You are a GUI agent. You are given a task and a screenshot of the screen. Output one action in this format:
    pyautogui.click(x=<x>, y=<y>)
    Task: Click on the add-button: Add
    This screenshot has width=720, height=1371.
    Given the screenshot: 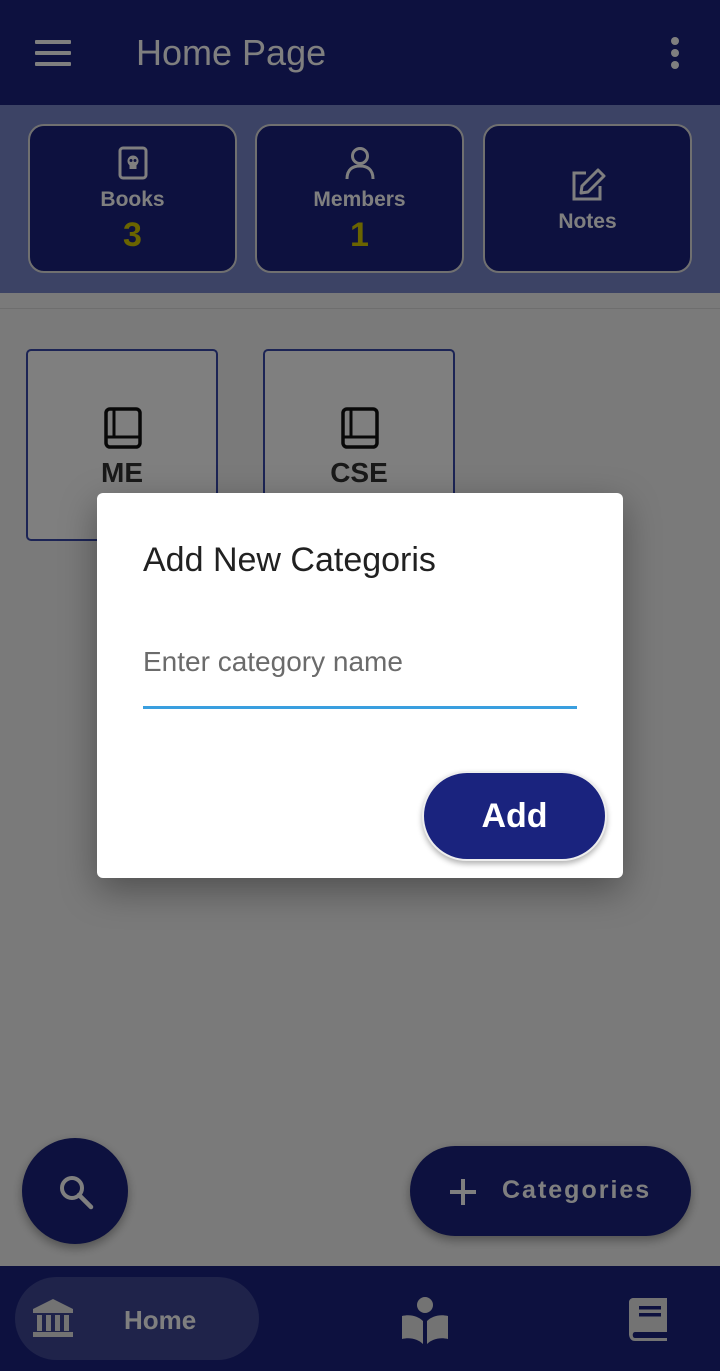 What is the action you would take?
    pyautogui.click(x=514, y=816)
    